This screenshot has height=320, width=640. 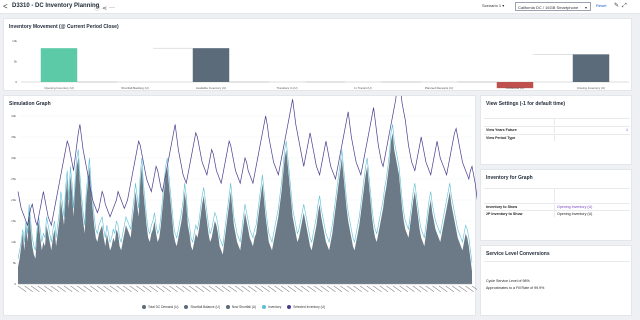 I want to click on legend-item: Shortfall Balance (U), so click(x=202, y=307).